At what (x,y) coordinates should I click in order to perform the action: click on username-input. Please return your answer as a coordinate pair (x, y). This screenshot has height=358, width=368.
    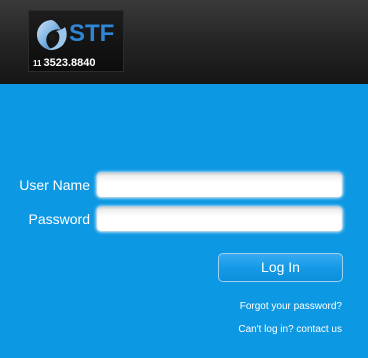
    Looking at the image, I should click on (219, 185).